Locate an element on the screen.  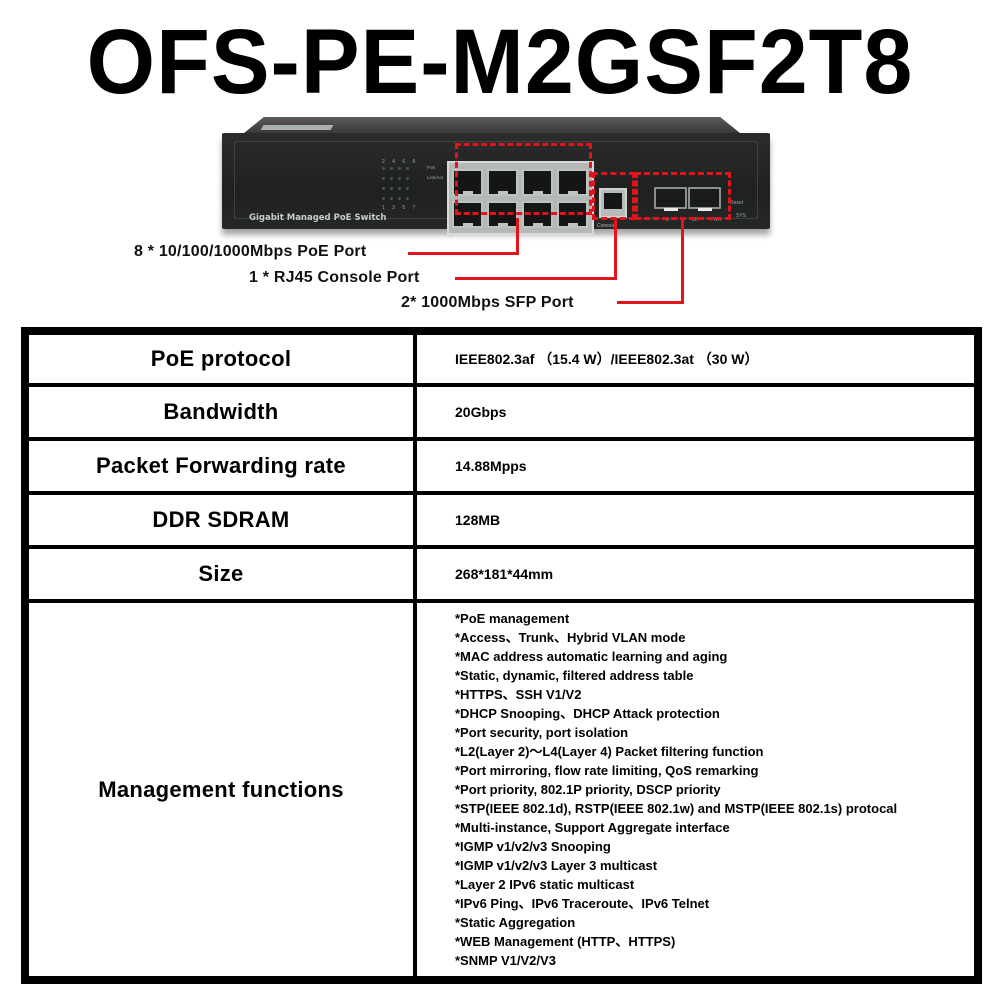
device-sticker is located at coordinates (297, 127).